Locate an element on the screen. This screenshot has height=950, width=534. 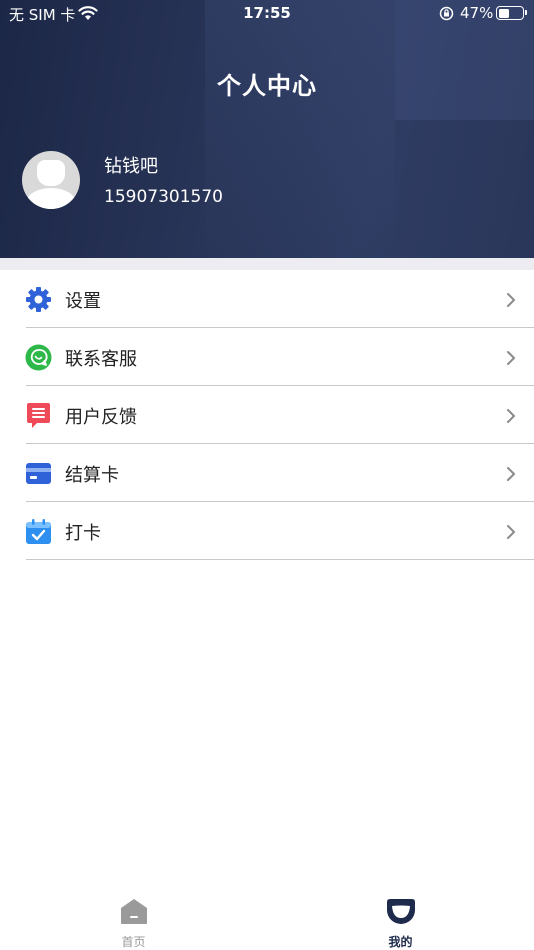
home-icon is located at coordinates (134, 911).